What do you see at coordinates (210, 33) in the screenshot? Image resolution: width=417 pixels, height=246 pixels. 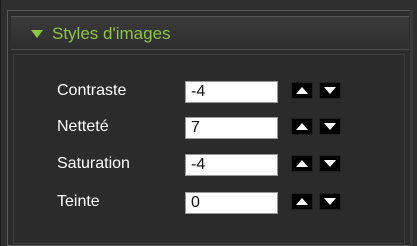 I see `panel-header: Styles d'images` at bounding box center [210, 33].